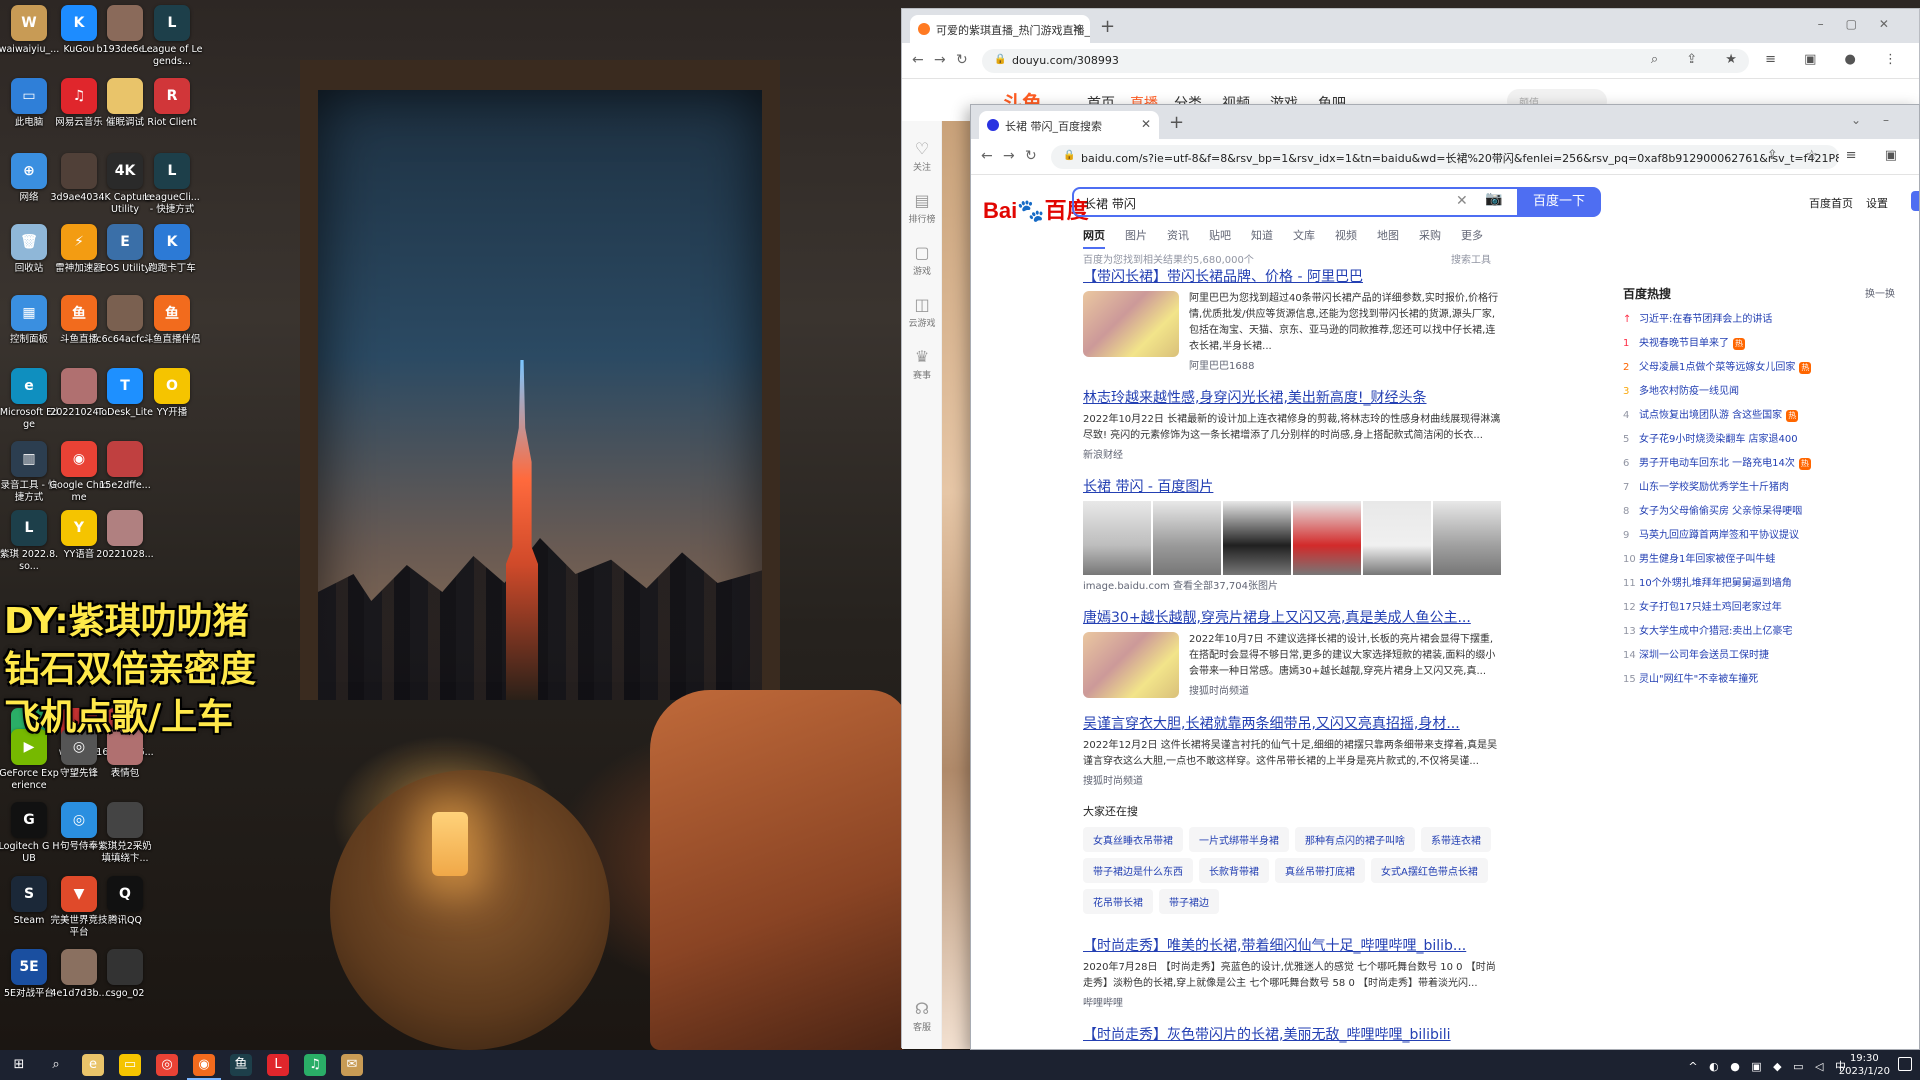 This screenshot has height=1080, width=1920. What do you see at coordinates (1759, 610) in the screenshot?
I see `hot-search-item: 12 女子打包17只娃土鸡回老家过年` at bounding box center [1759, 610].